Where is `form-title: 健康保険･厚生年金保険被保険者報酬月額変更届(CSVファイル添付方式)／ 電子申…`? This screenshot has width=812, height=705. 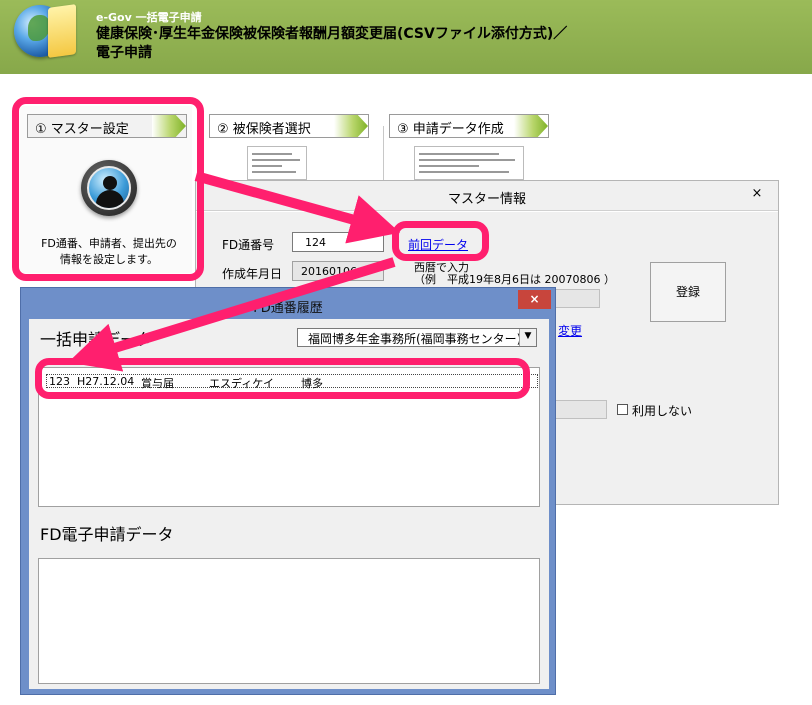
form-title: 健康保険･厚生年金保険被保険者報酬月額変更届(CSVファイル添付方式)／ 電子申… is located at coordinates (396, 44).